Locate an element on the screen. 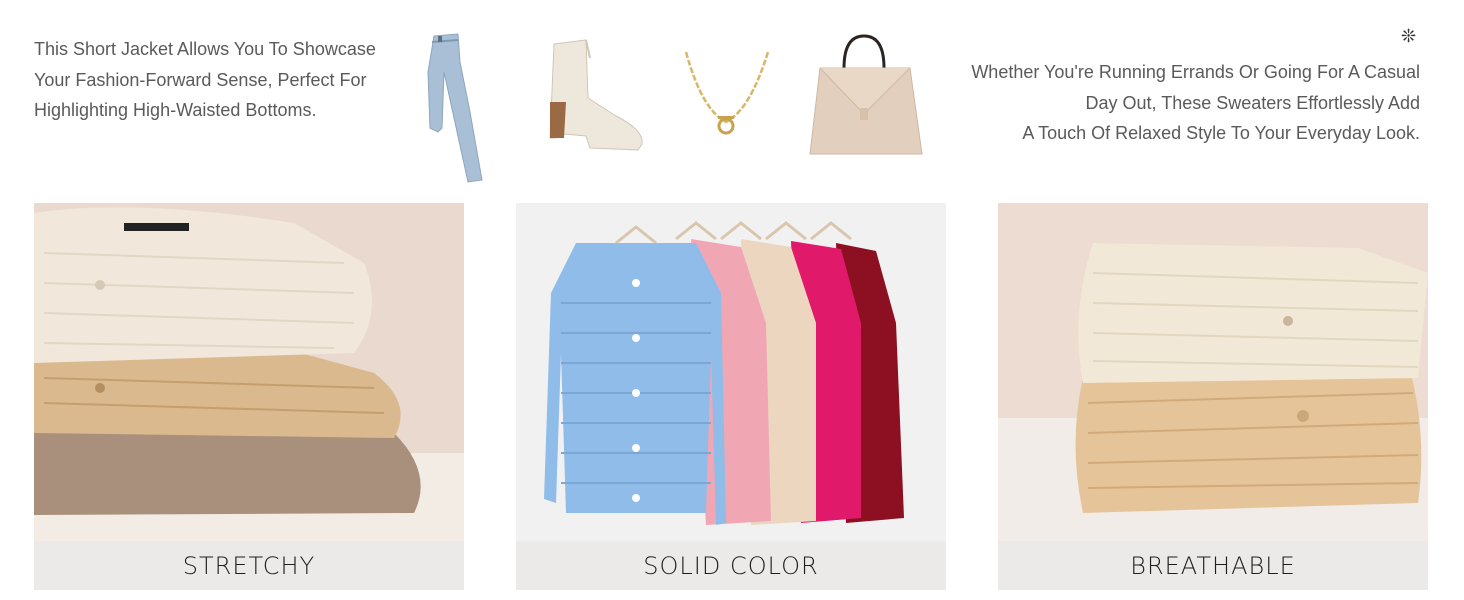 The image size is (1464, 600). handbag-icon is located at coordinates (866, 94).